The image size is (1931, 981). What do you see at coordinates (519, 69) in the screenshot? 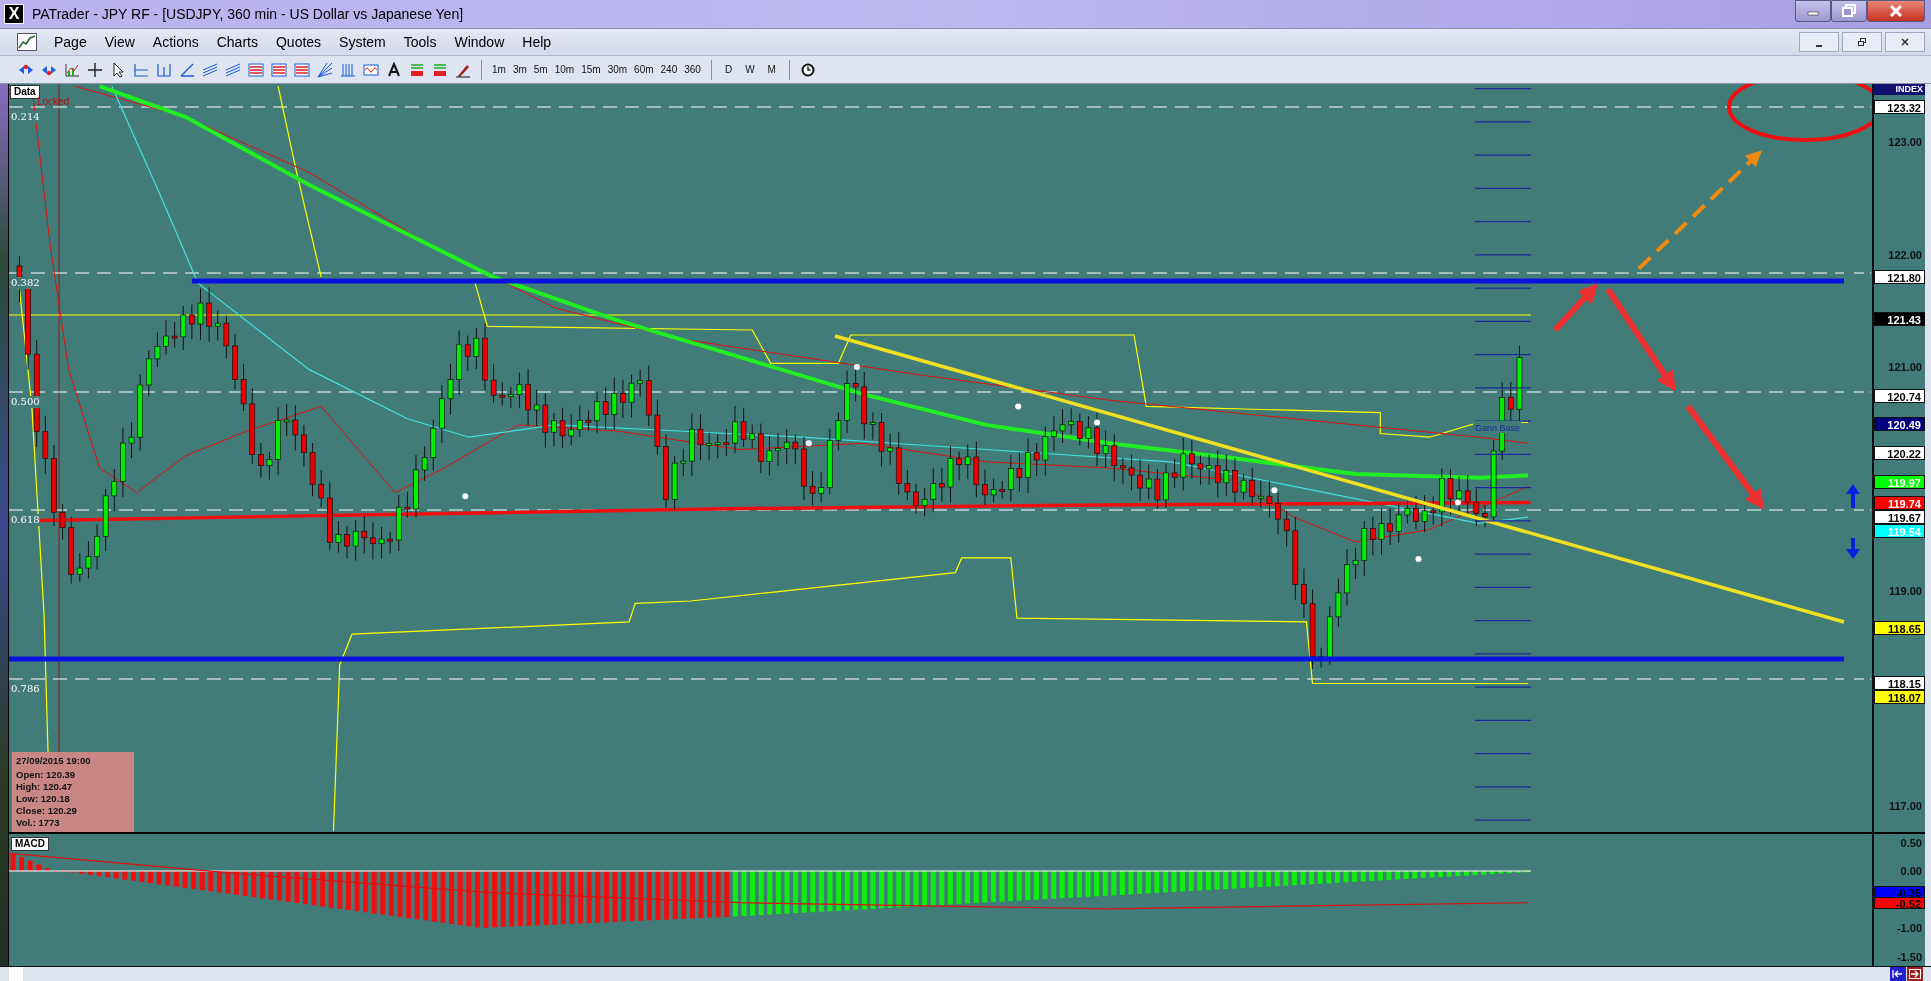
I see `timeframe-button: 3m` at bounding box center [519, 69].